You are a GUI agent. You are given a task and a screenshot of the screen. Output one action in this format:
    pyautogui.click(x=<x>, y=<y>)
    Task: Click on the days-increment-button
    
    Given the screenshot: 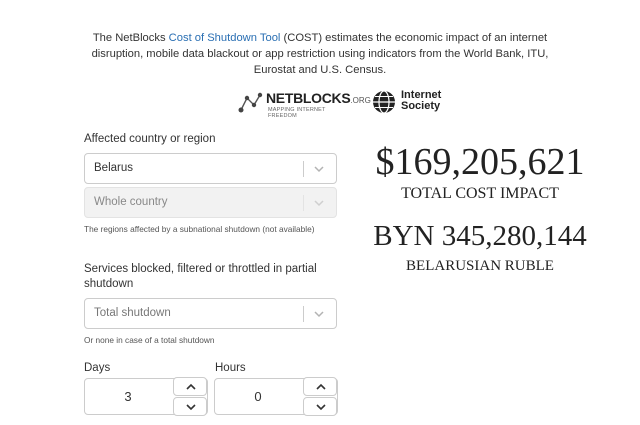 What is the action you would take?
    pyautogui.click(x=190, y=386)
    